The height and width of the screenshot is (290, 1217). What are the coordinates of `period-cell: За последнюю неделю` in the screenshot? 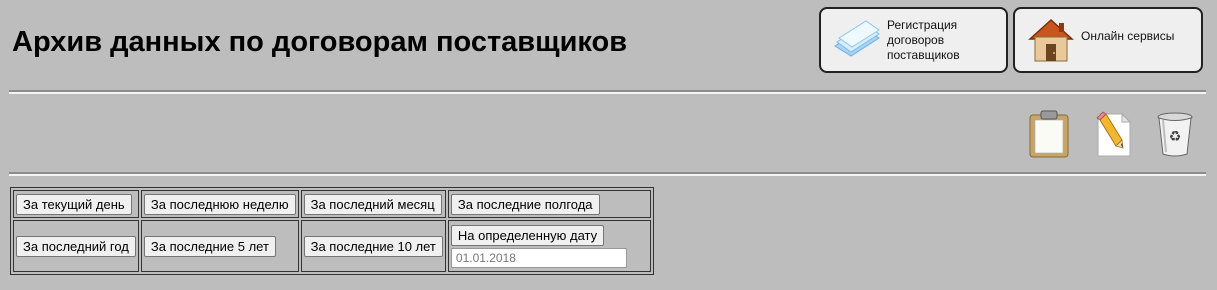 It's located at (219, 204).